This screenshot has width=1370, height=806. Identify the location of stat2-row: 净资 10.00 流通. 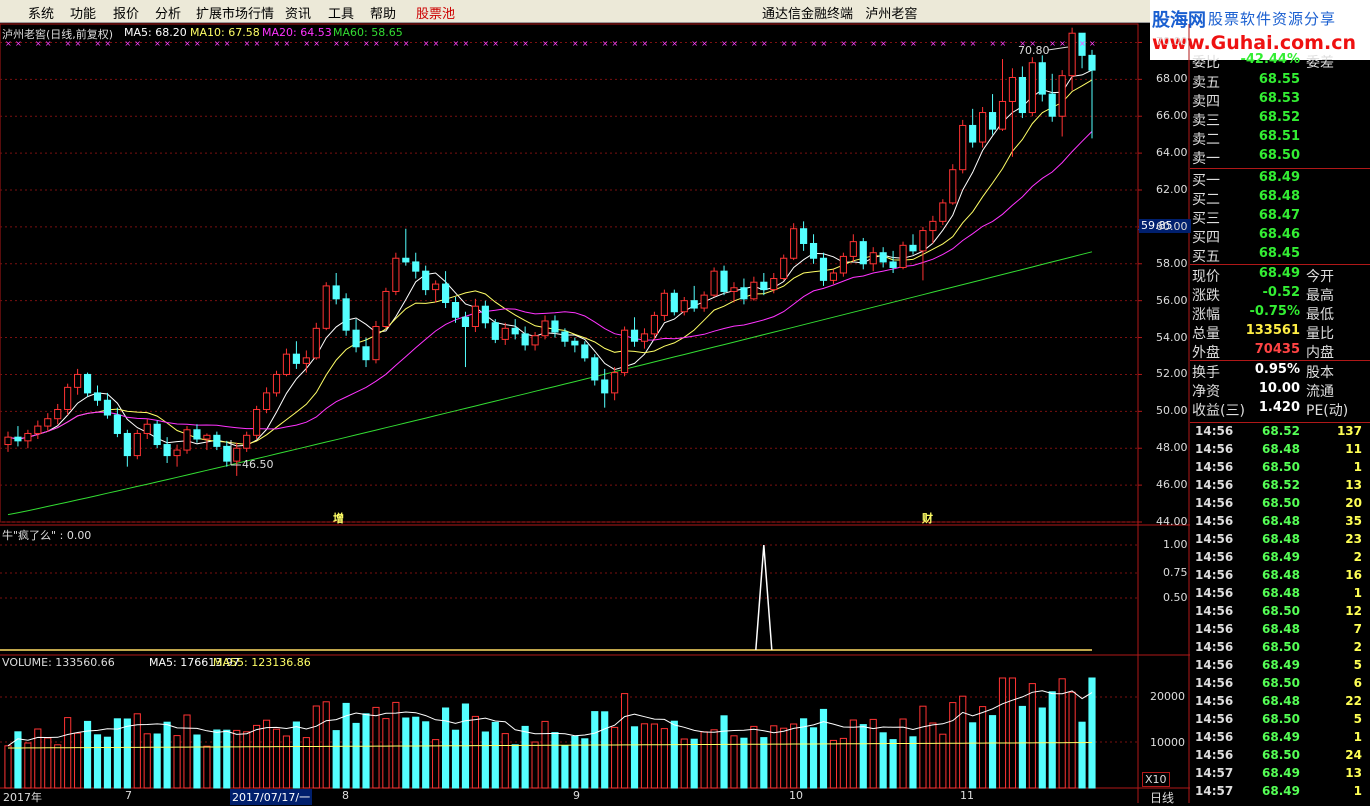
(1280, 390).